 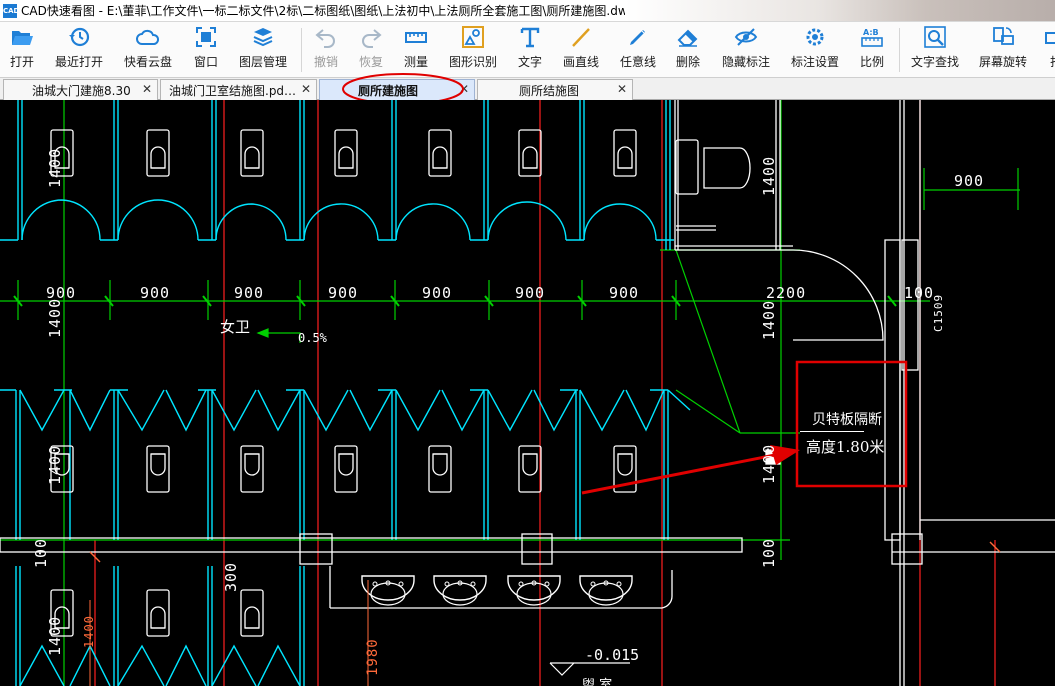 I want to click on recent-button: 最近打开, so click(x=79, y=50).